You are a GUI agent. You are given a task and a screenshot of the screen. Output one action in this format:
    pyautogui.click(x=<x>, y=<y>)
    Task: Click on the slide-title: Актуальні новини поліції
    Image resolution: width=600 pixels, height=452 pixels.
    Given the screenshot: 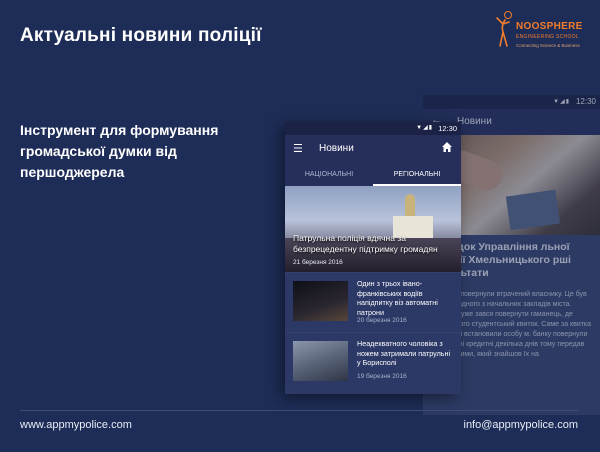 What is the action you would take?
    pyautogui.click(x=141, y=35)
    